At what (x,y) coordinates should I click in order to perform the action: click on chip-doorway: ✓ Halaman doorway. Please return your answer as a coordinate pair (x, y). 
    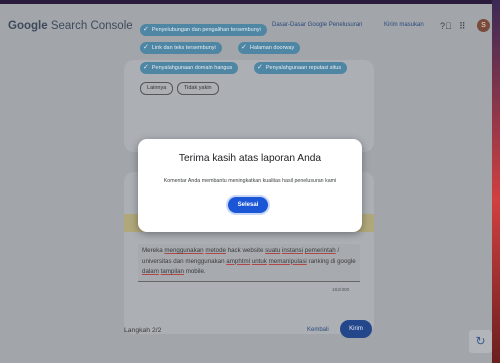
    Looking at the image, I should click on (269, 48).